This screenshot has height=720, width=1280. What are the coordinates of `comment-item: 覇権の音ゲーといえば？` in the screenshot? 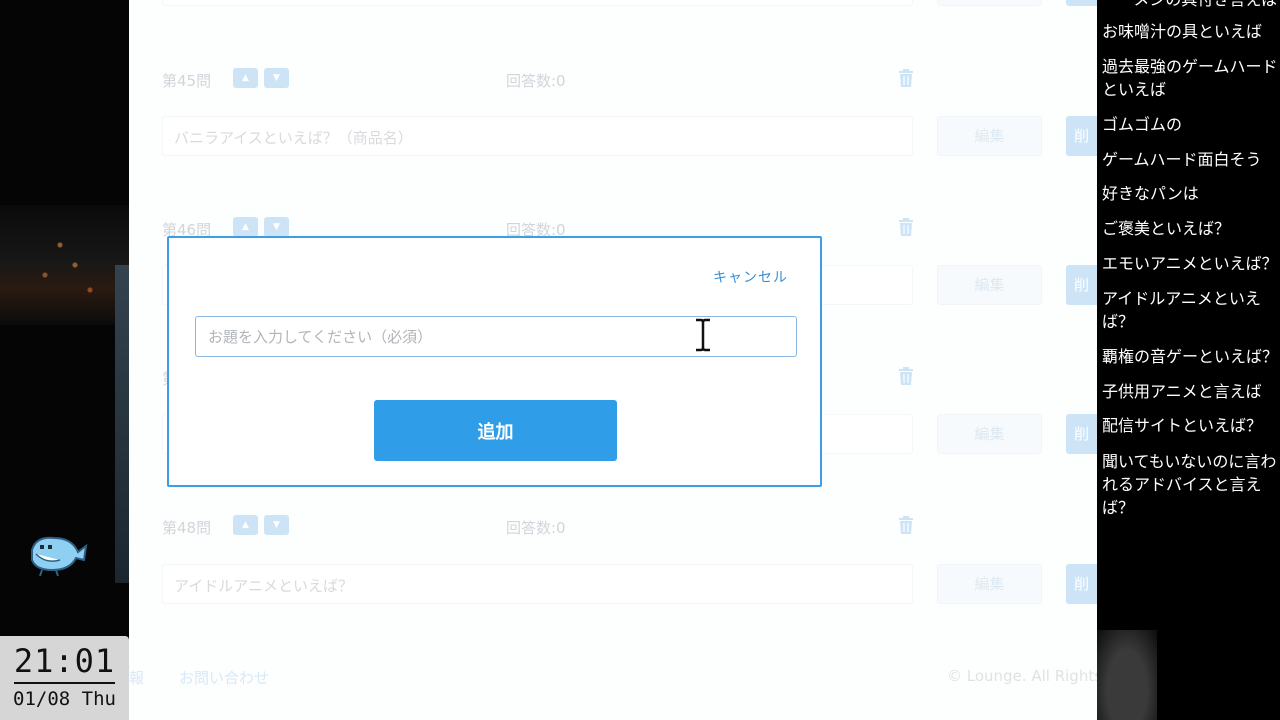 It's located at (1190, 356).